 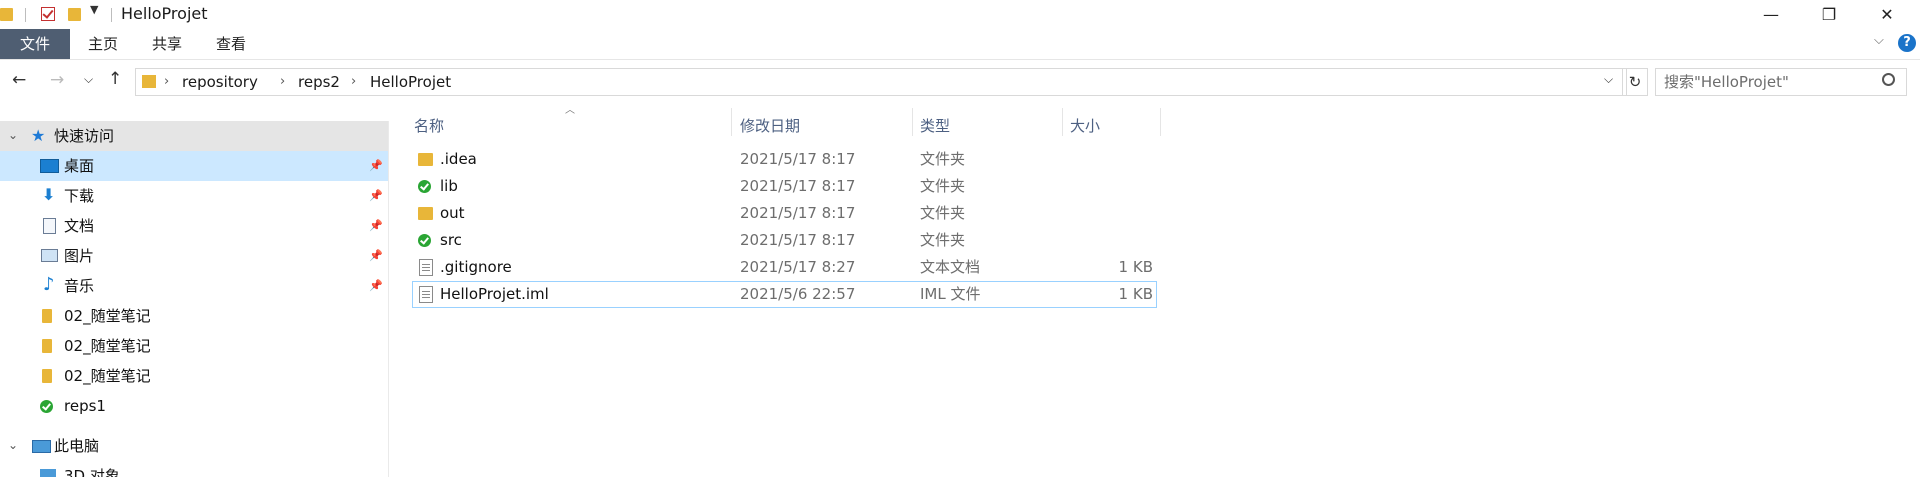 What do you see at coordinates (79, 256) in the screenshot?
I see `nav-label: 图片` at bounding box center [79, 256].